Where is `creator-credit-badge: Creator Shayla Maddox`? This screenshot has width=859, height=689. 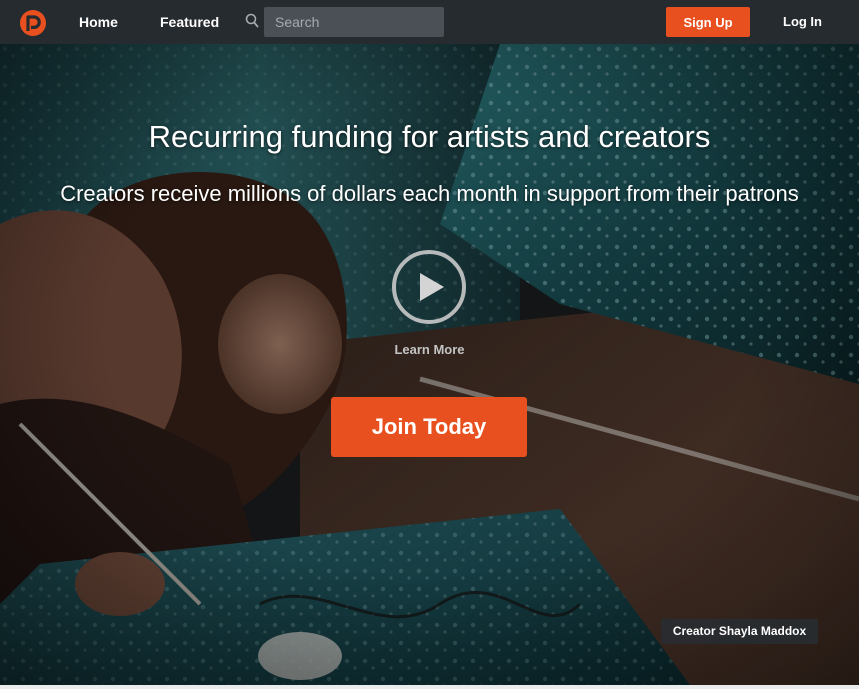 creator-credit-badge: Creator Shayla Maddox is located at coordinates (739, 631).